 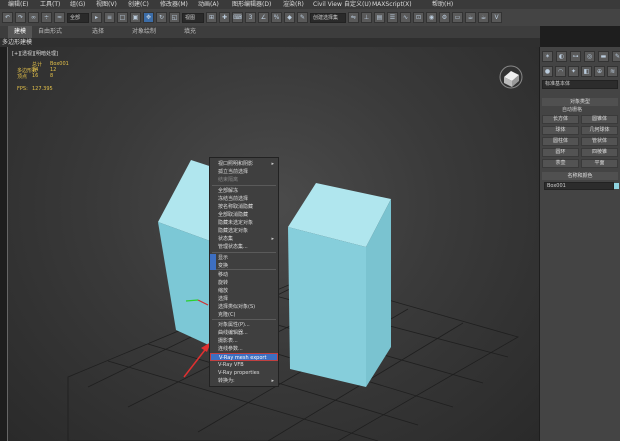 What do you see at coordinates (560, 71) in the screenshot?
I see `shapes-icon: ◠` at bounding box center [560, 71].